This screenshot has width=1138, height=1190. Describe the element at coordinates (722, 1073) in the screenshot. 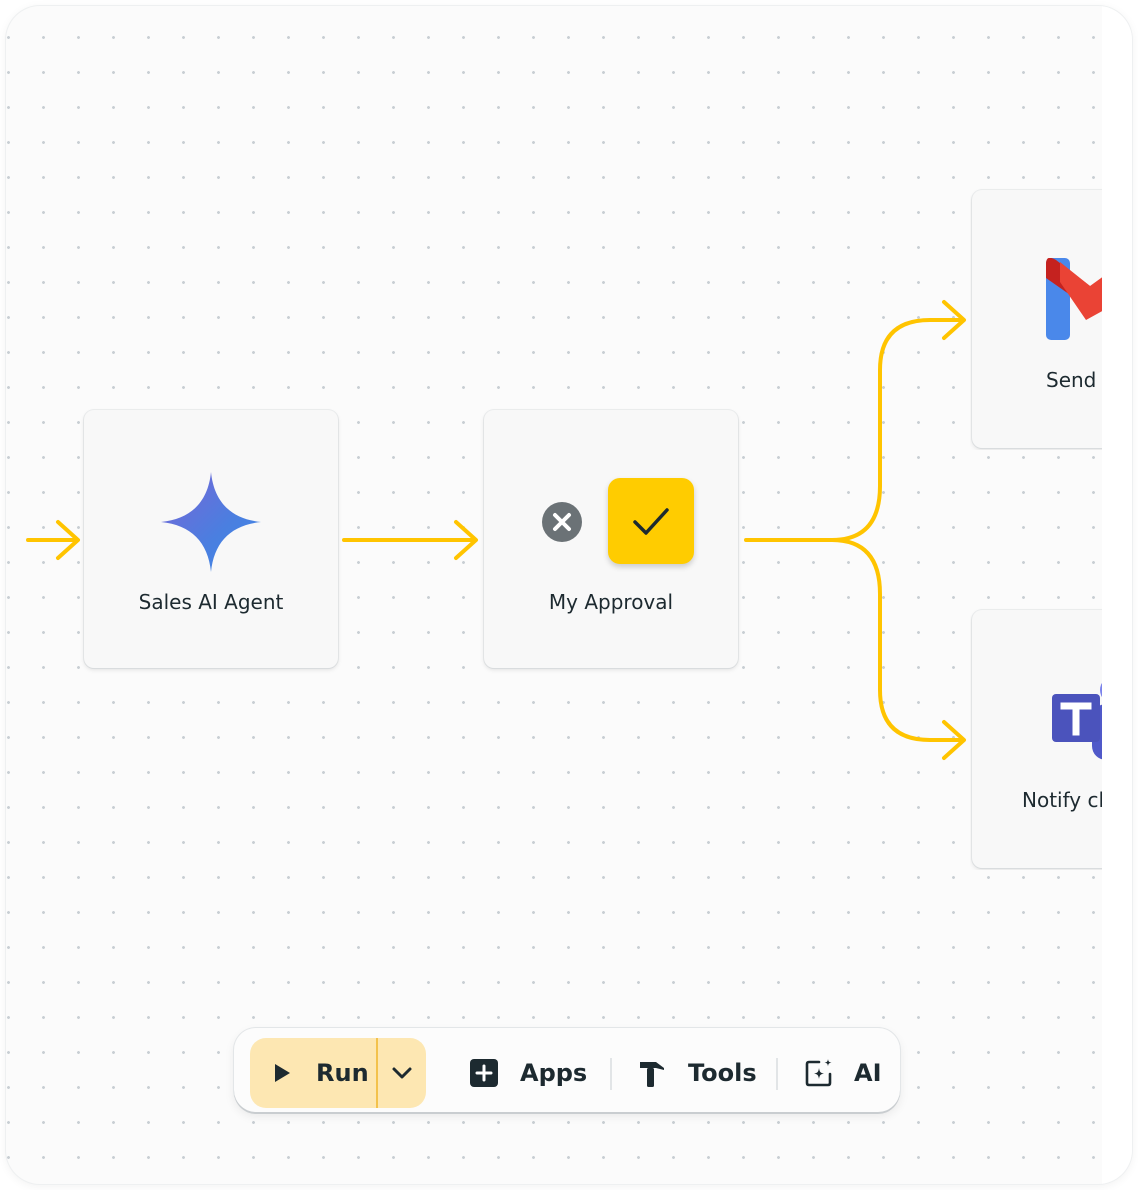

I see `tools-label: Tools` at that location.